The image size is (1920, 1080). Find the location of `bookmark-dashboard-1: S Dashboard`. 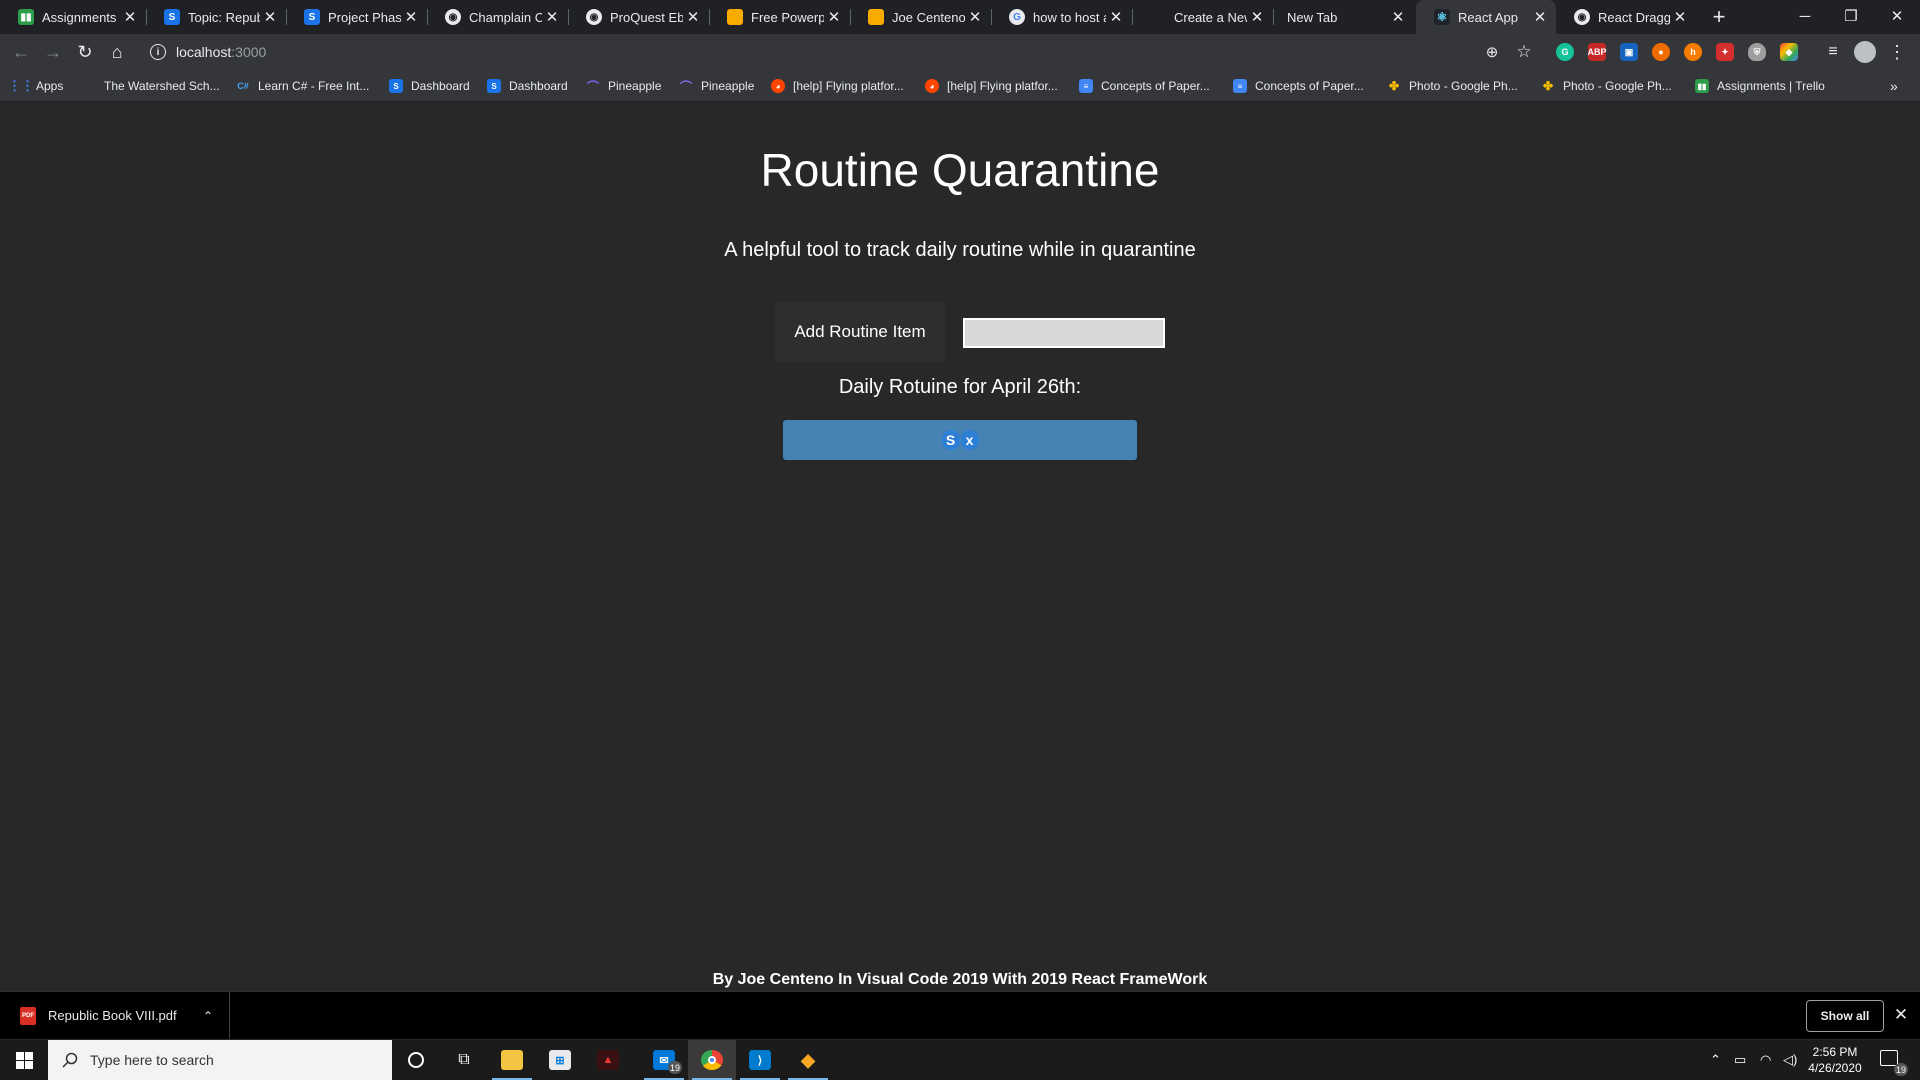

bookmark-dashboard-1: S Dashboard is located at coordinates (429, 86).